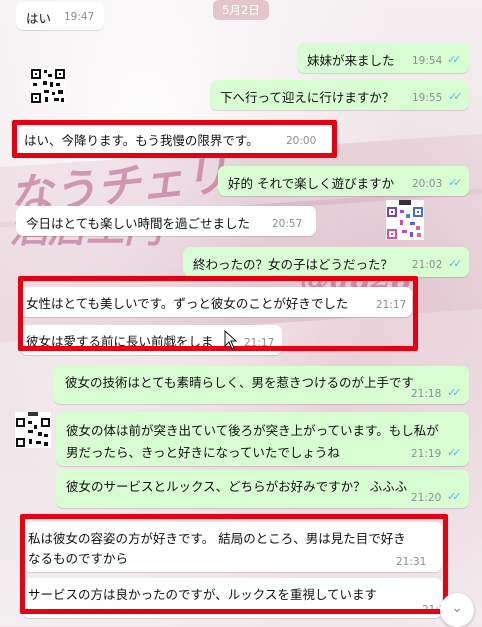 Image resolution: width=482 pixels, height=627 pixels. I want to click on message-bubble-outgoing: 好的 それで楽しく遊びますか 20:03 ✓✓, so click(343, 181).